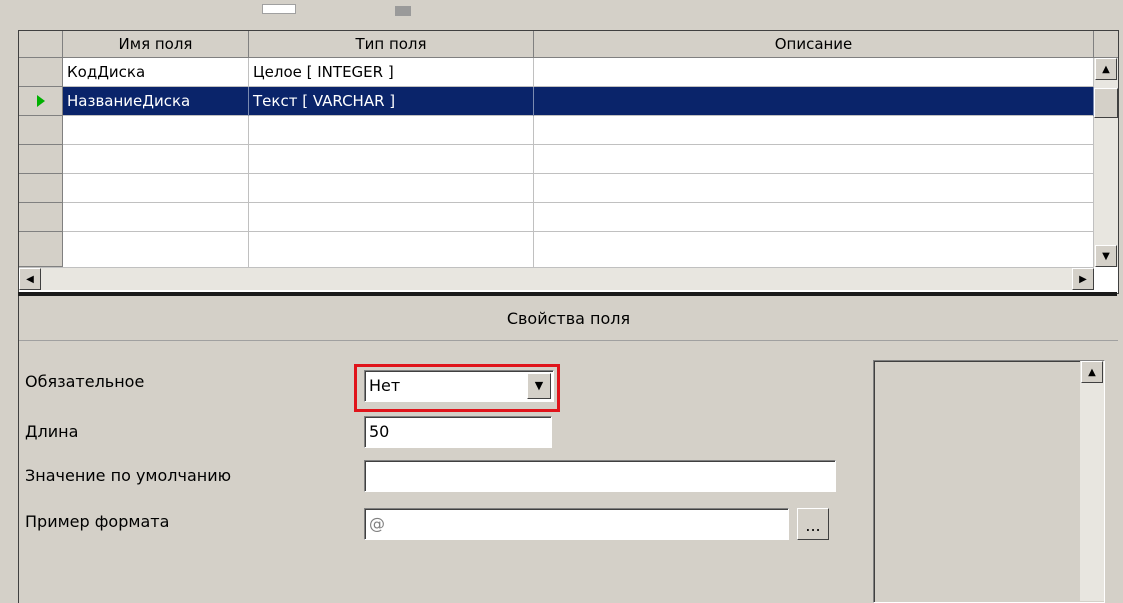  What do you see at coordinates (458, 432) in the screenshot?
I see `length-input: 50` at bounding box center [458, 432].